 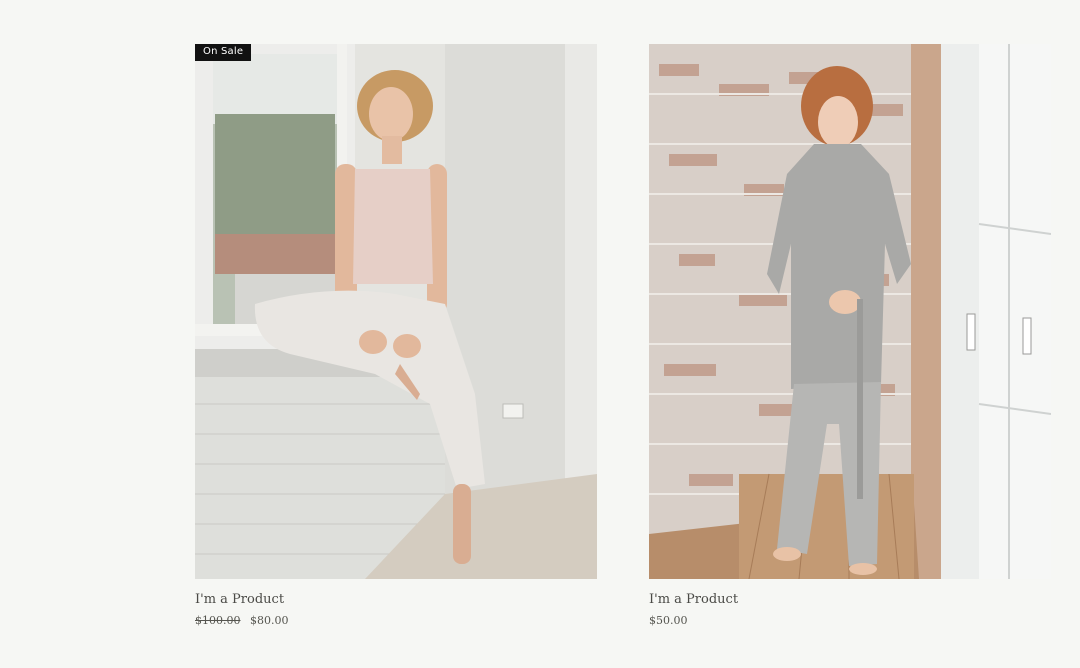 What do you see at coordinates (223, 52) in the screenshot?
I see `on-sale-badge: On Sale` at bounding box center [223, 52].